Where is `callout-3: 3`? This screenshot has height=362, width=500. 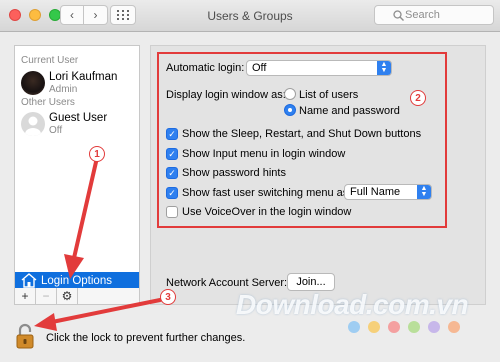 callout-3: 3 is located at coordinates (168, 297).